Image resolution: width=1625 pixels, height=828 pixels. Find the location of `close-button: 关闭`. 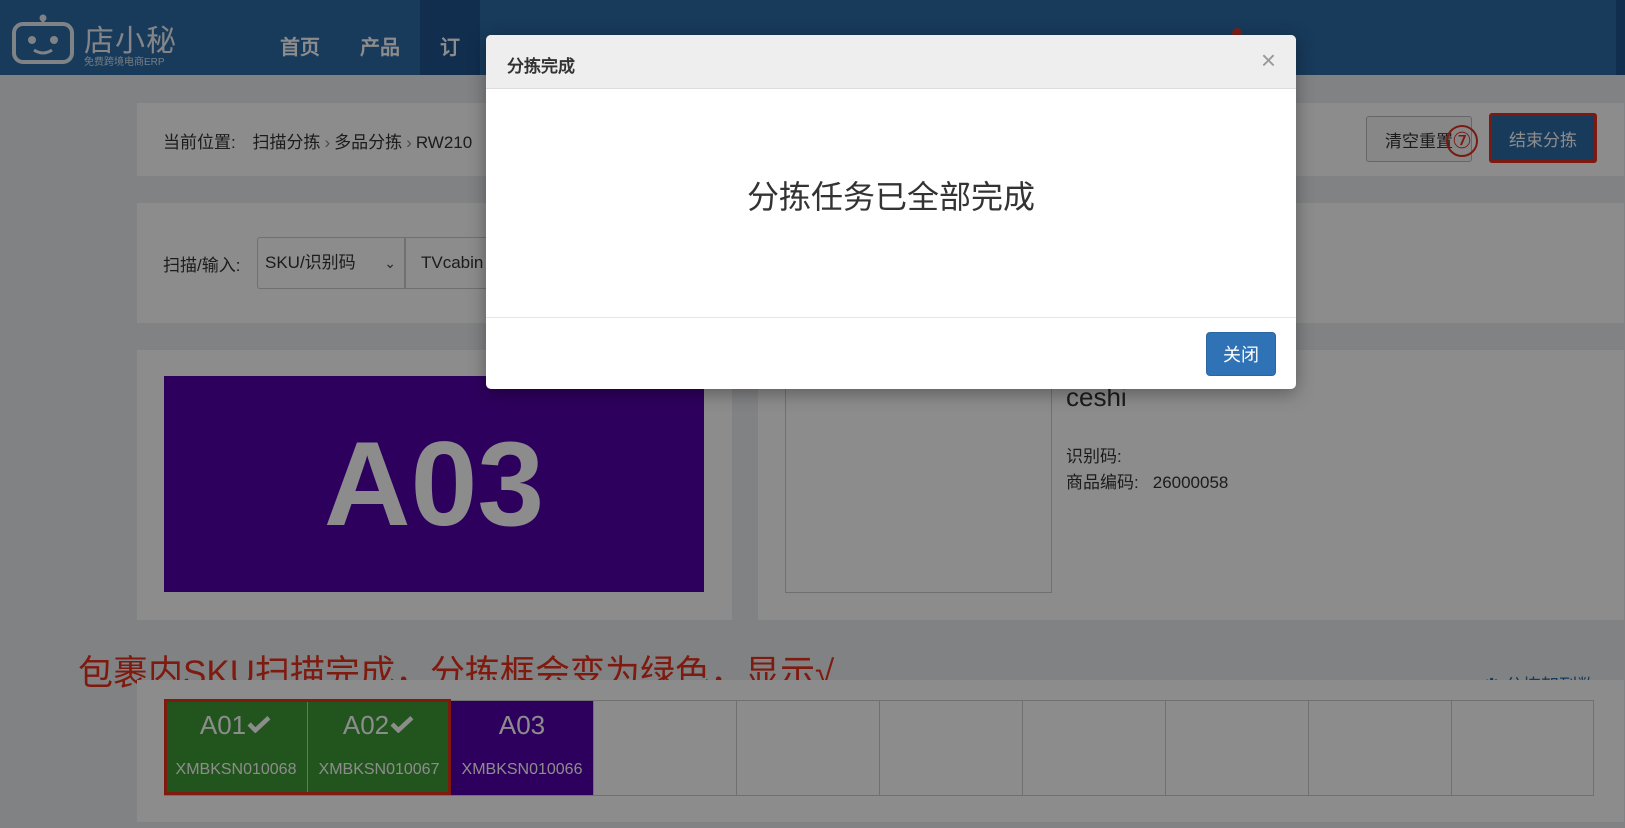

close-button: 关闭 is located at coordinates (1241, 354).